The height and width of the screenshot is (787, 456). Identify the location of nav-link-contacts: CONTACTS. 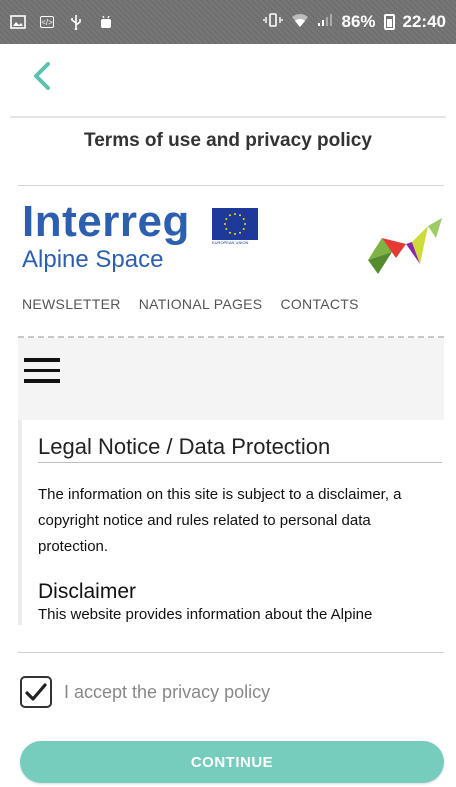
(319, 304).